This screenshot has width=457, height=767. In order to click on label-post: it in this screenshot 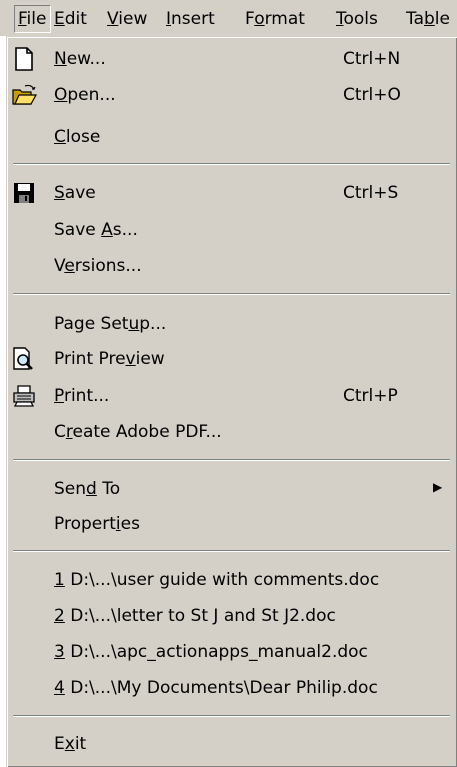, I will do `click(80, 744)`.